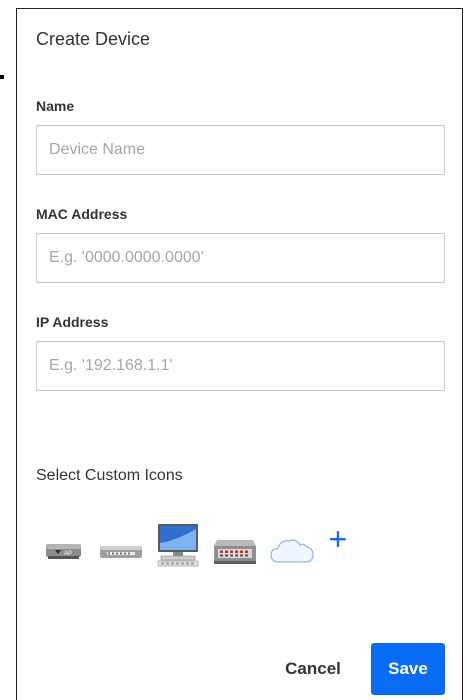 The height and width of the screenshot is (700, 466). What do you see at coordinates (240, 669) in the screenshot?
I see `dialog-actions: Cancel Save` at bounding box center [240, 669].